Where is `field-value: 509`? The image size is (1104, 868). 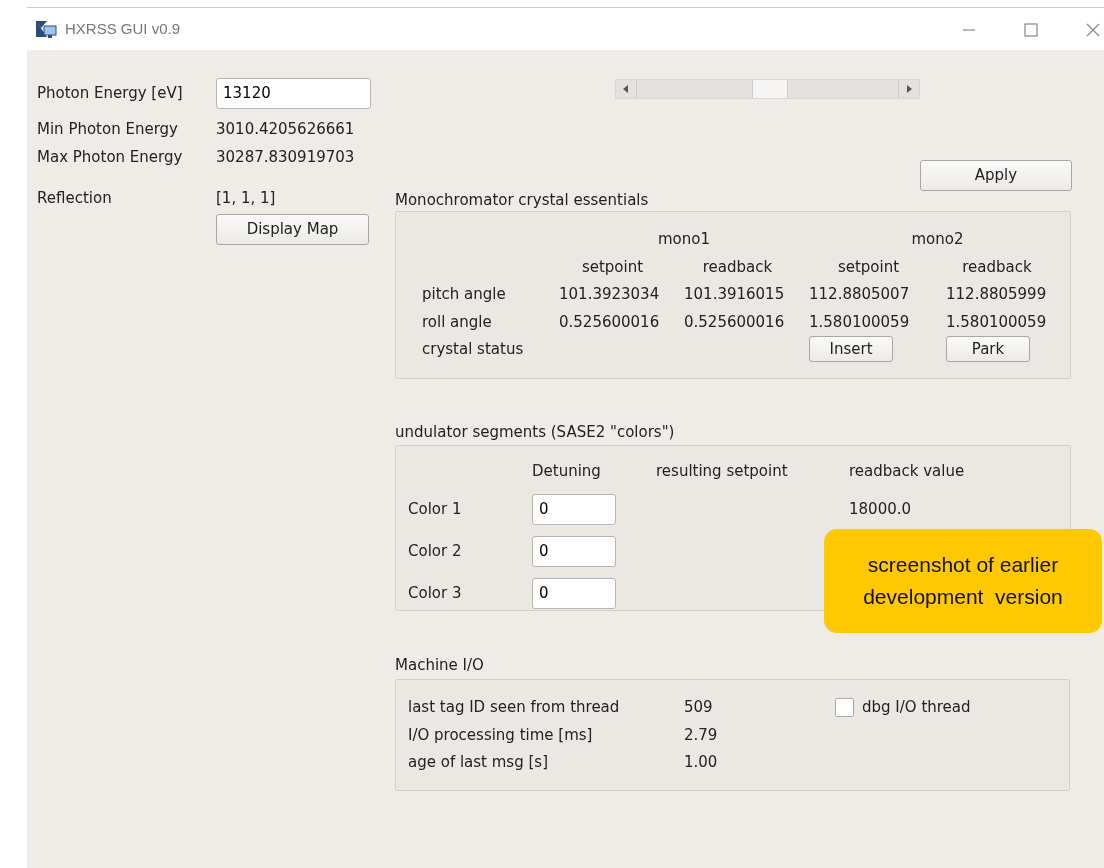
field-value: 509 is located at coordinates (699, 707).